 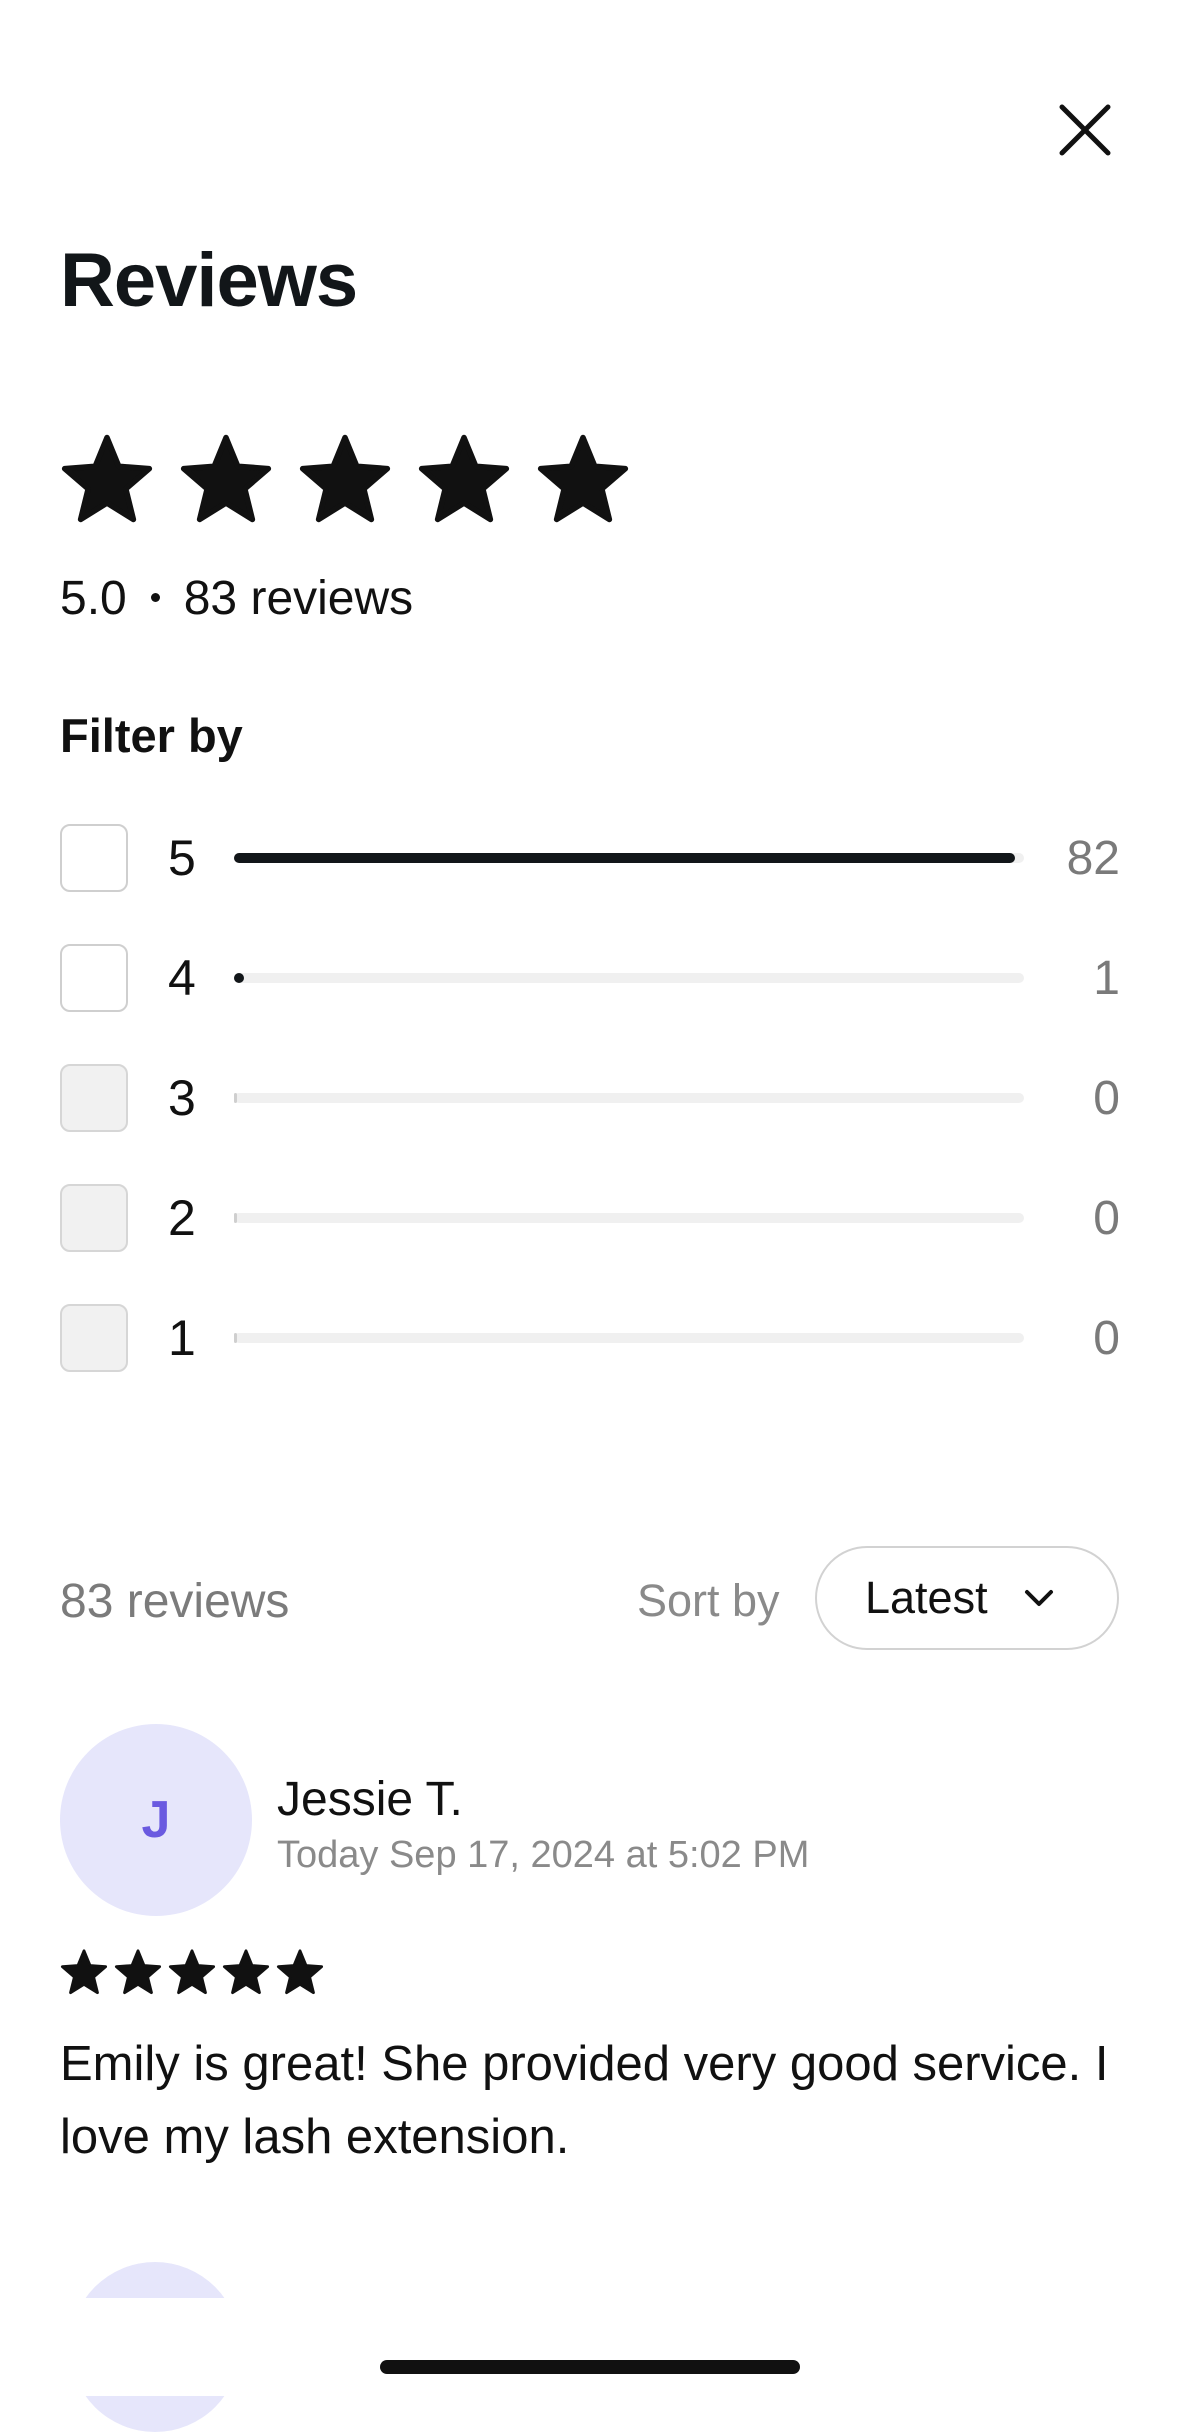 I want to click on rating-summary: 5.0 83 reviews, so click(x=236, y=599).